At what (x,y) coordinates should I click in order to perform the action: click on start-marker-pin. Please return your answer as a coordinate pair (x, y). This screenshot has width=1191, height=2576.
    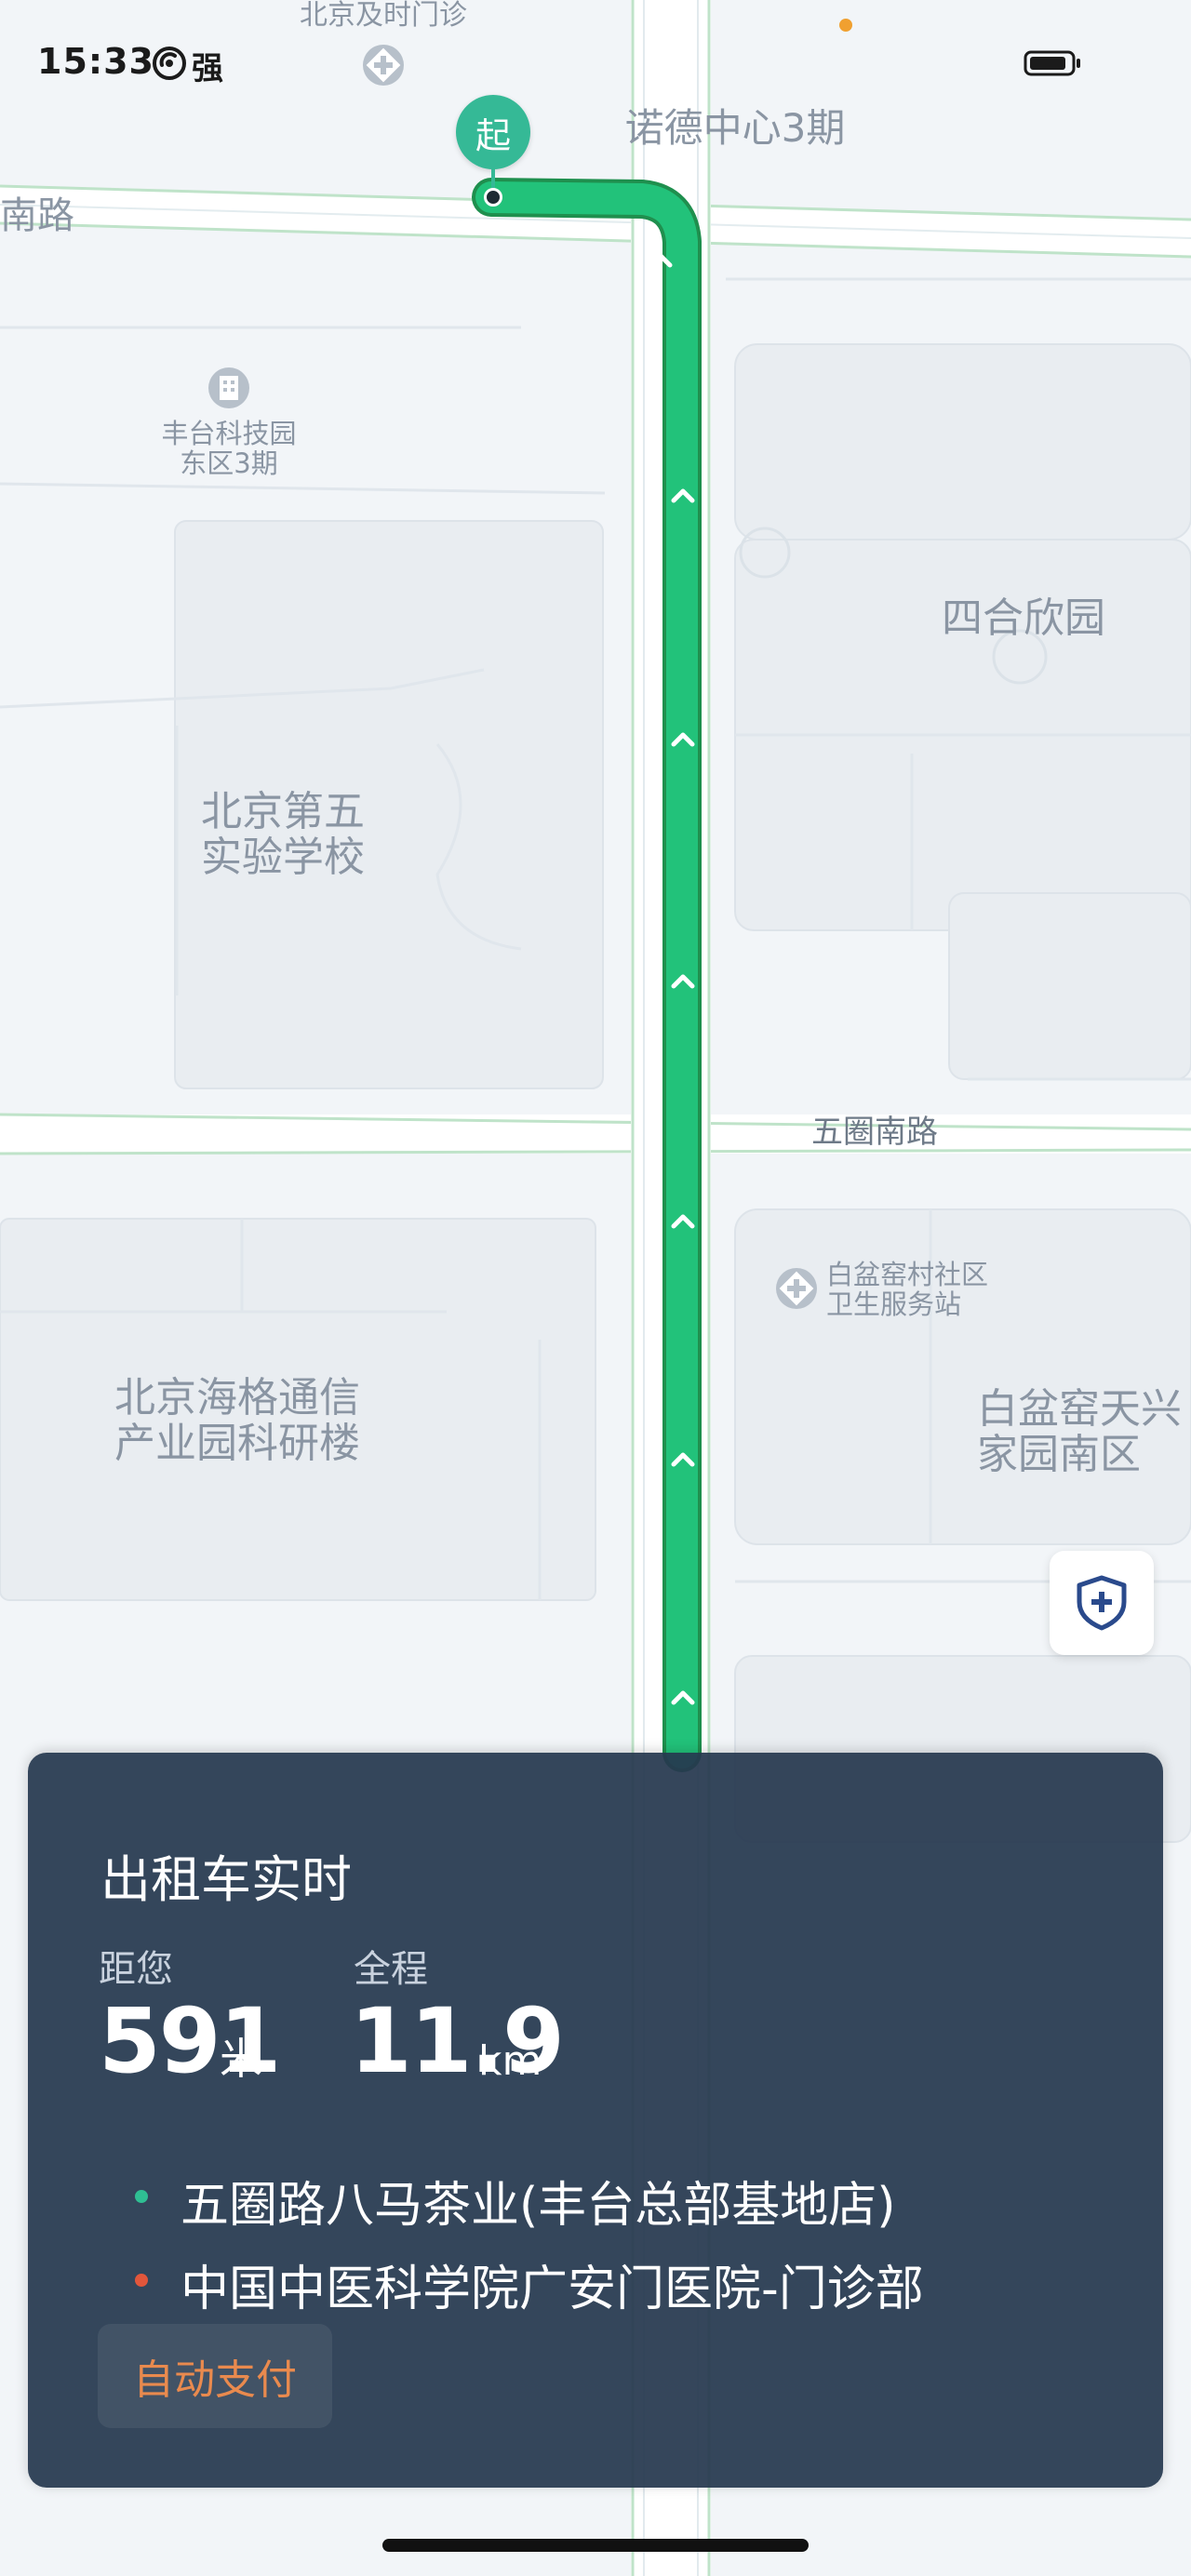
    Looking at the image, I should click on (493, 197).